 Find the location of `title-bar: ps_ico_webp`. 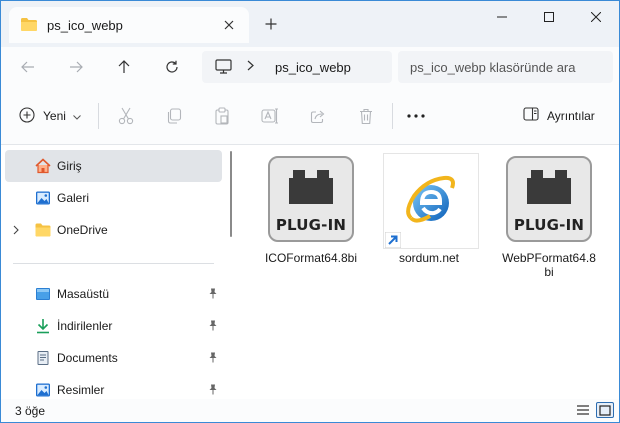

title-bar: ps_ico_webp is located at coordinates (310, 24).